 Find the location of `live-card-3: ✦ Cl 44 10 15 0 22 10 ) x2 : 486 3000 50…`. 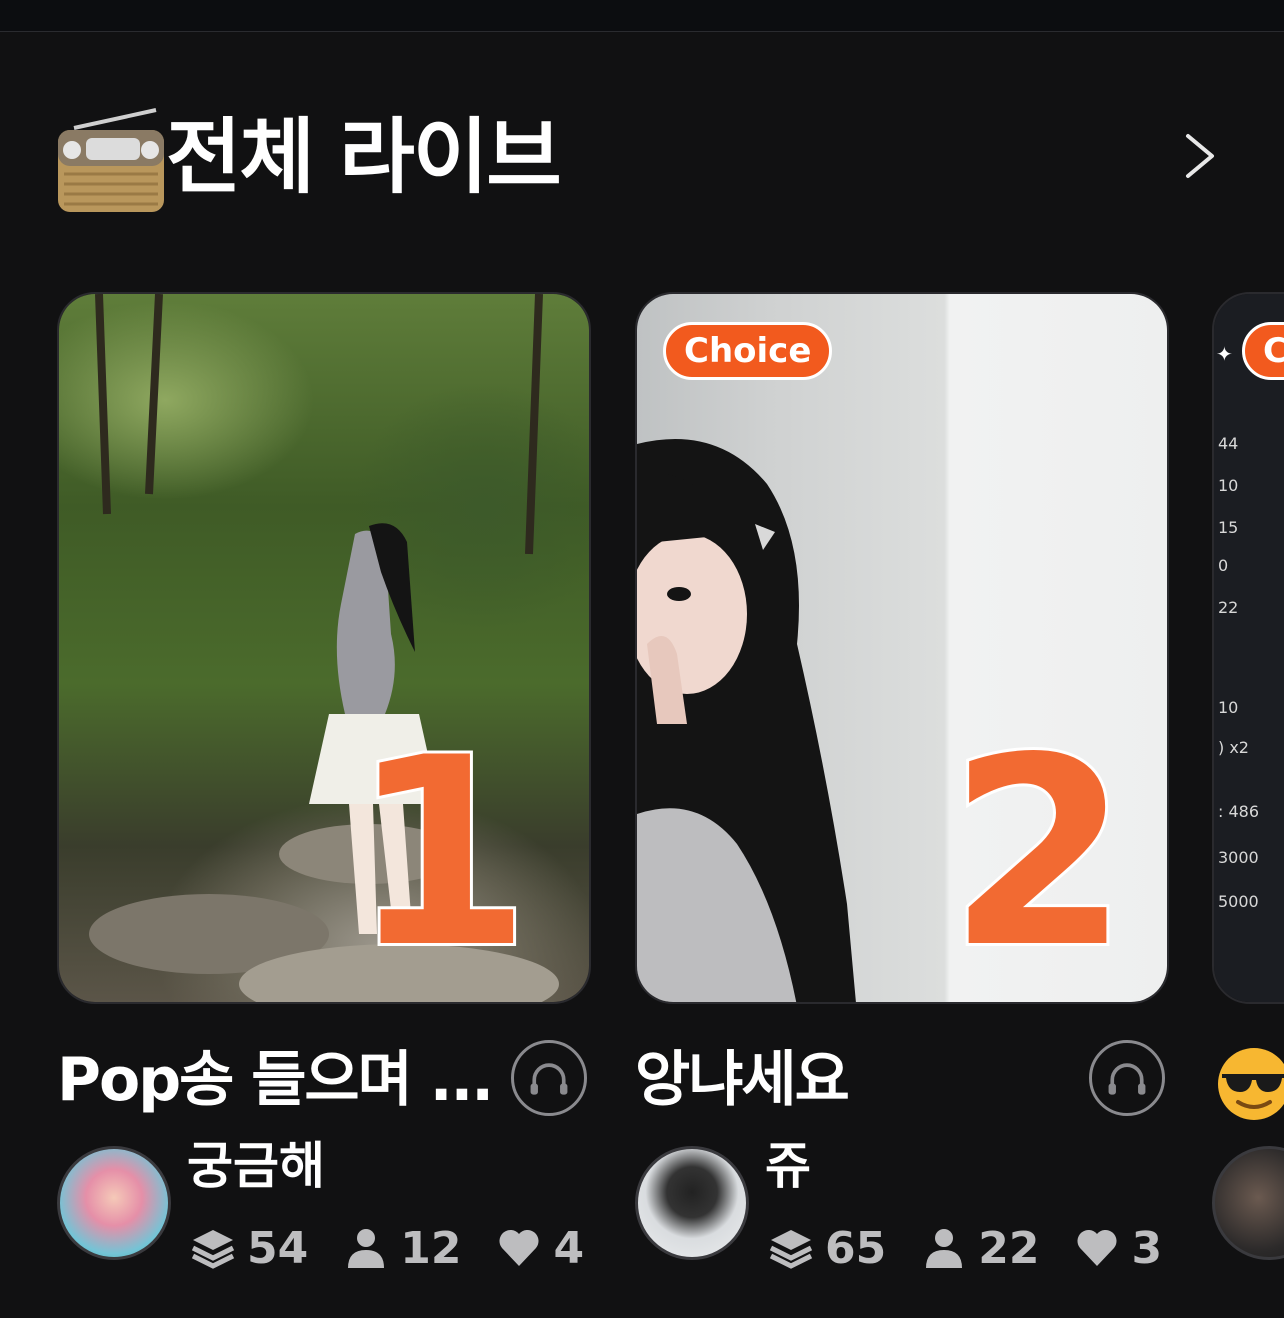

live-card-3: ✦ Cl 44 10 15 0 22 10 ) x2 : 486 3000 50… is located at coordinates (1248, 648).